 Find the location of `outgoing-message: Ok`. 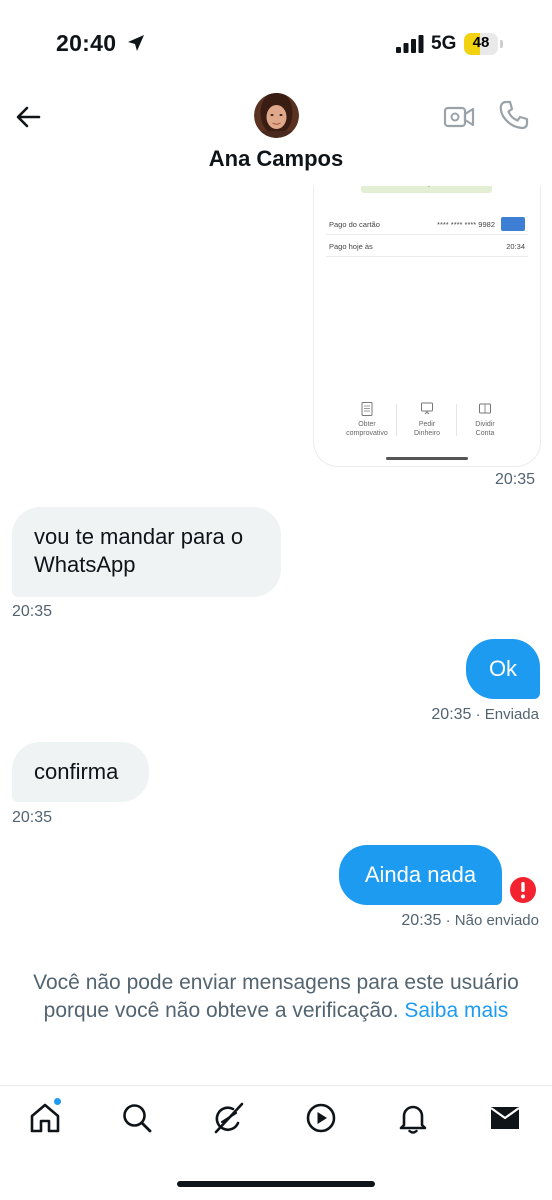

outgoing-message: Ok is located at coordinates (503, 669).